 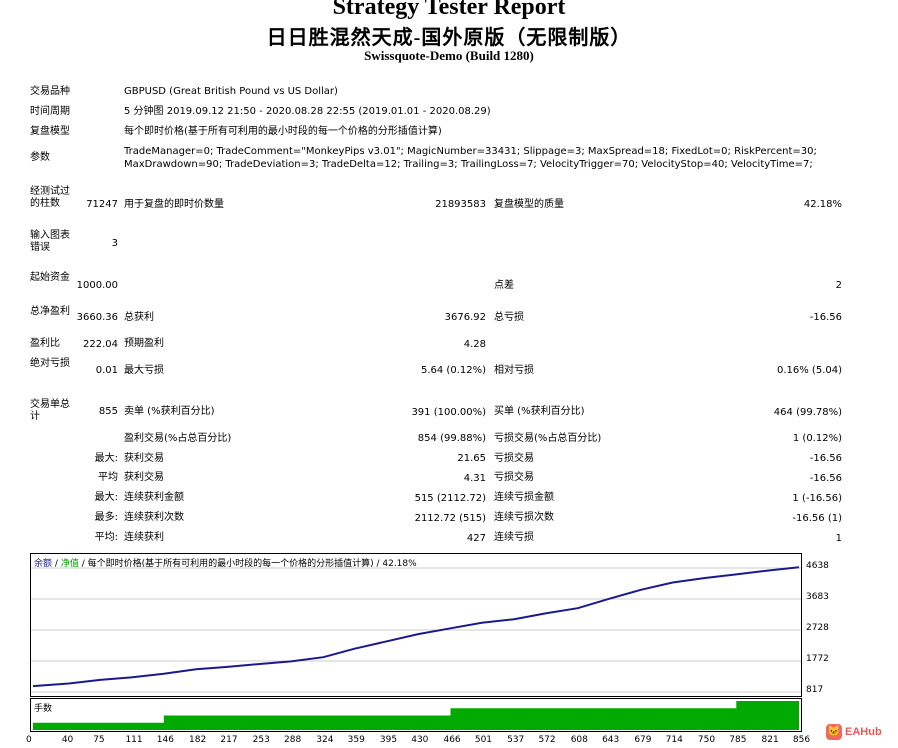 I want to click on avg-cons-loss-label: 连续亏损, so click(x=514, y=537).